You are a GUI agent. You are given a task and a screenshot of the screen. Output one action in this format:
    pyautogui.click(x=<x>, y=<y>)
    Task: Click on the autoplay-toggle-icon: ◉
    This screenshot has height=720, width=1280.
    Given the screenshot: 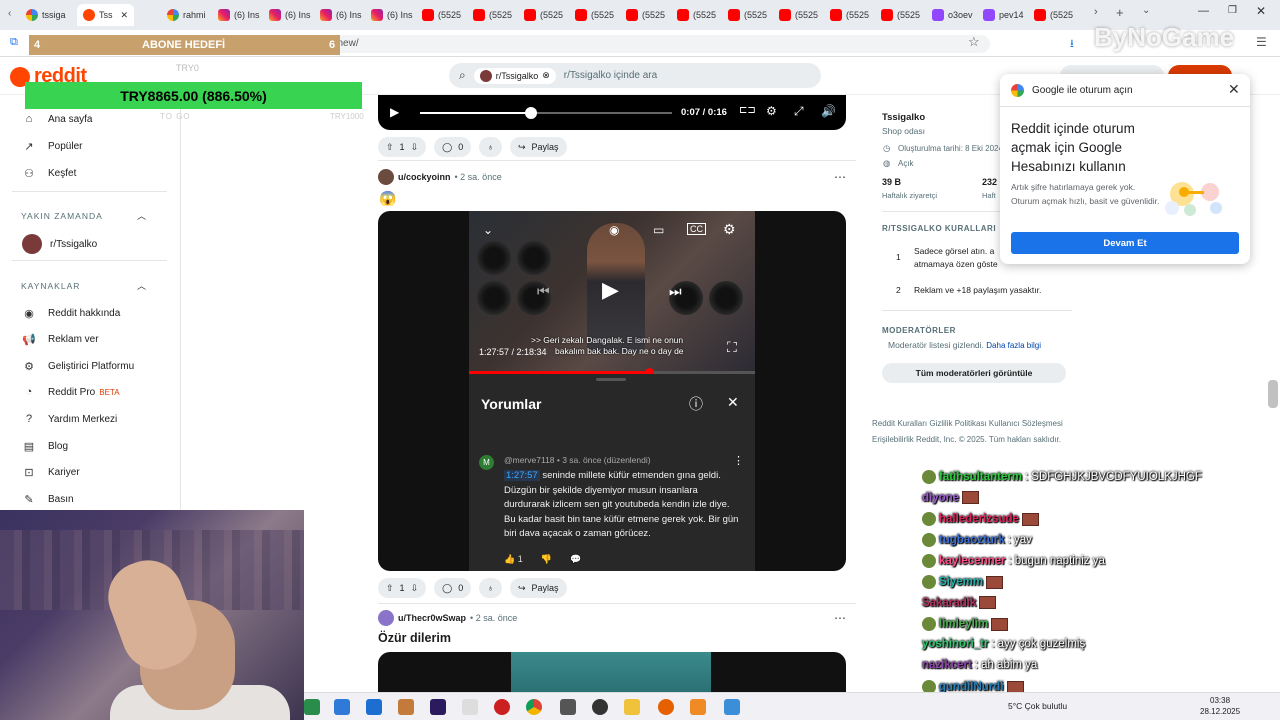 What is the action you would take?
    pyautogui.click(x=614, y=230)
    